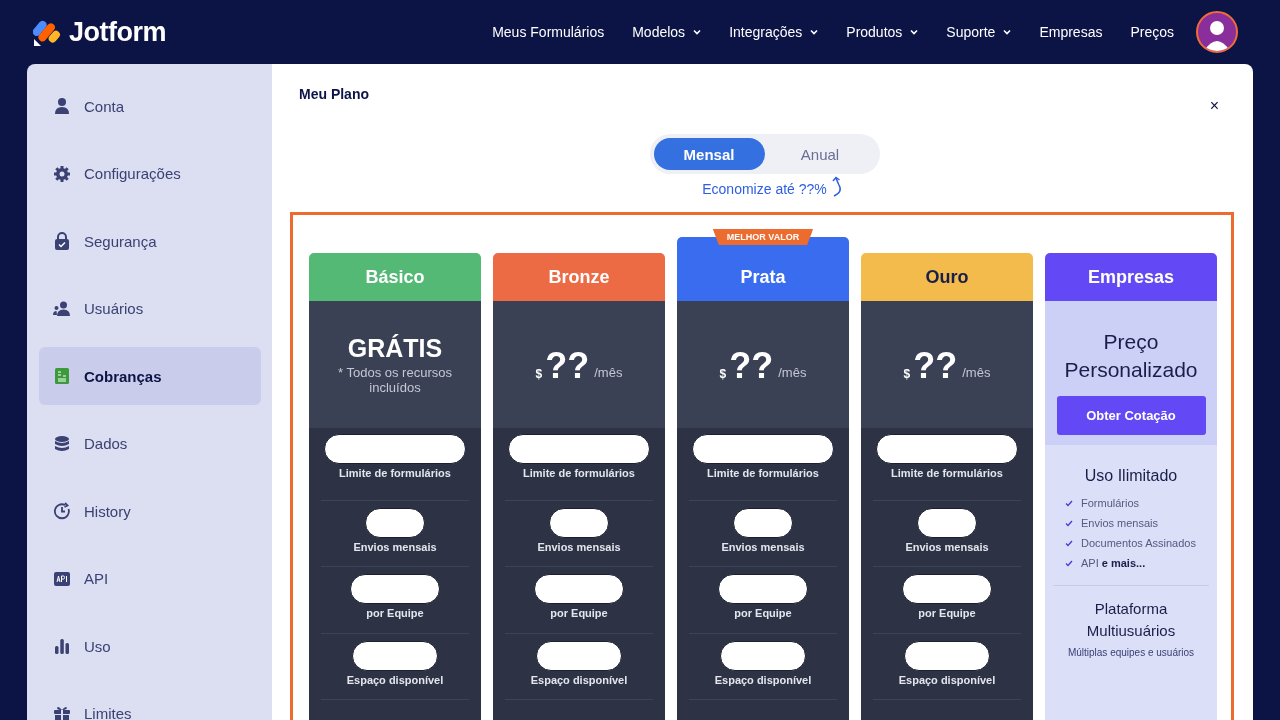  Describe the element at coordinates (62, 241) in the screenshot. I see `padlock-icon` at that location.